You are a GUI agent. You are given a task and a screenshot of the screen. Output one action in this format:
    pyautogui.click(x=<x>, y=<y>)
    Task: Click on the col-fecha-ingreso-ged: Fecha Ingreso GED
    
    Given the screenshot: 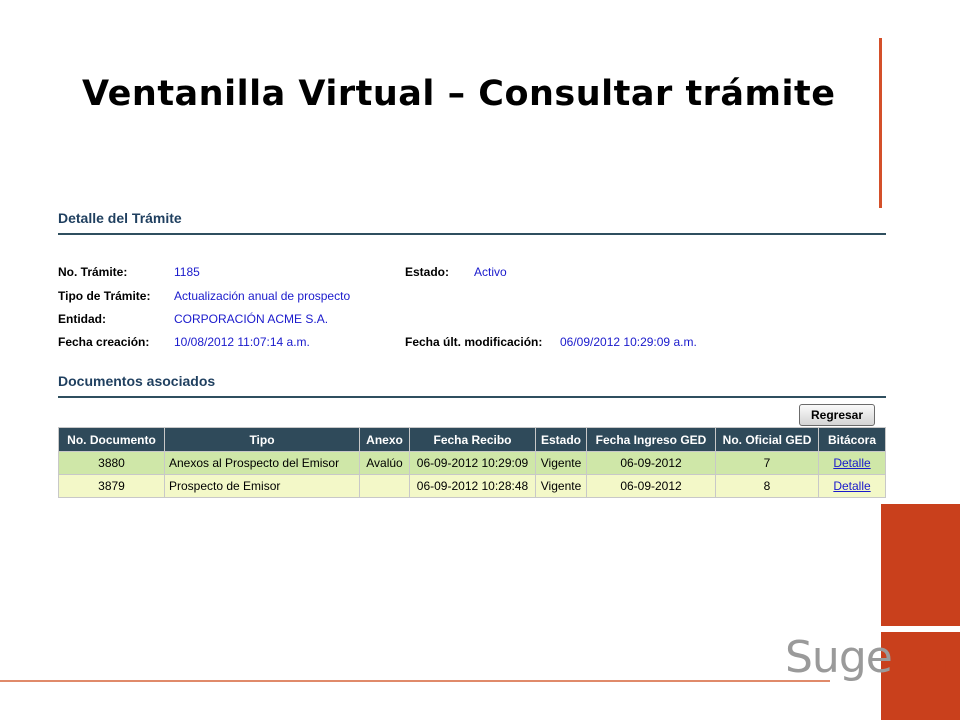 What is the action you would take?
    pyautogui.click(x=651, y=439)
    